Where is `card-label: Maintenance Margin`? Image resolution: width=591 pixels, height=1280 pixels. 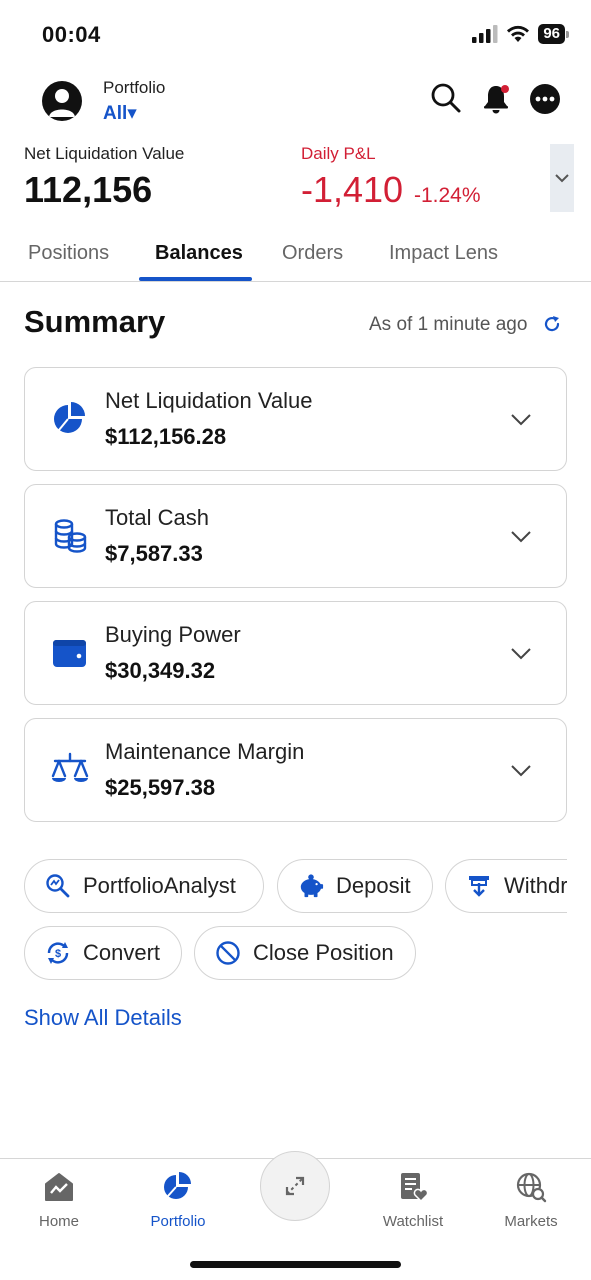
card-label: Maintenance Margin is located at coordinates (205, 751).